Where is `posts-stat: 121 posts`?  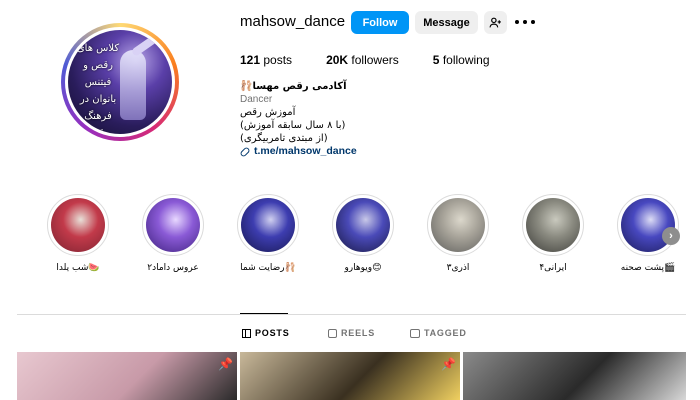
posts-stat: 121 posts is located at coordinates (266, 60).